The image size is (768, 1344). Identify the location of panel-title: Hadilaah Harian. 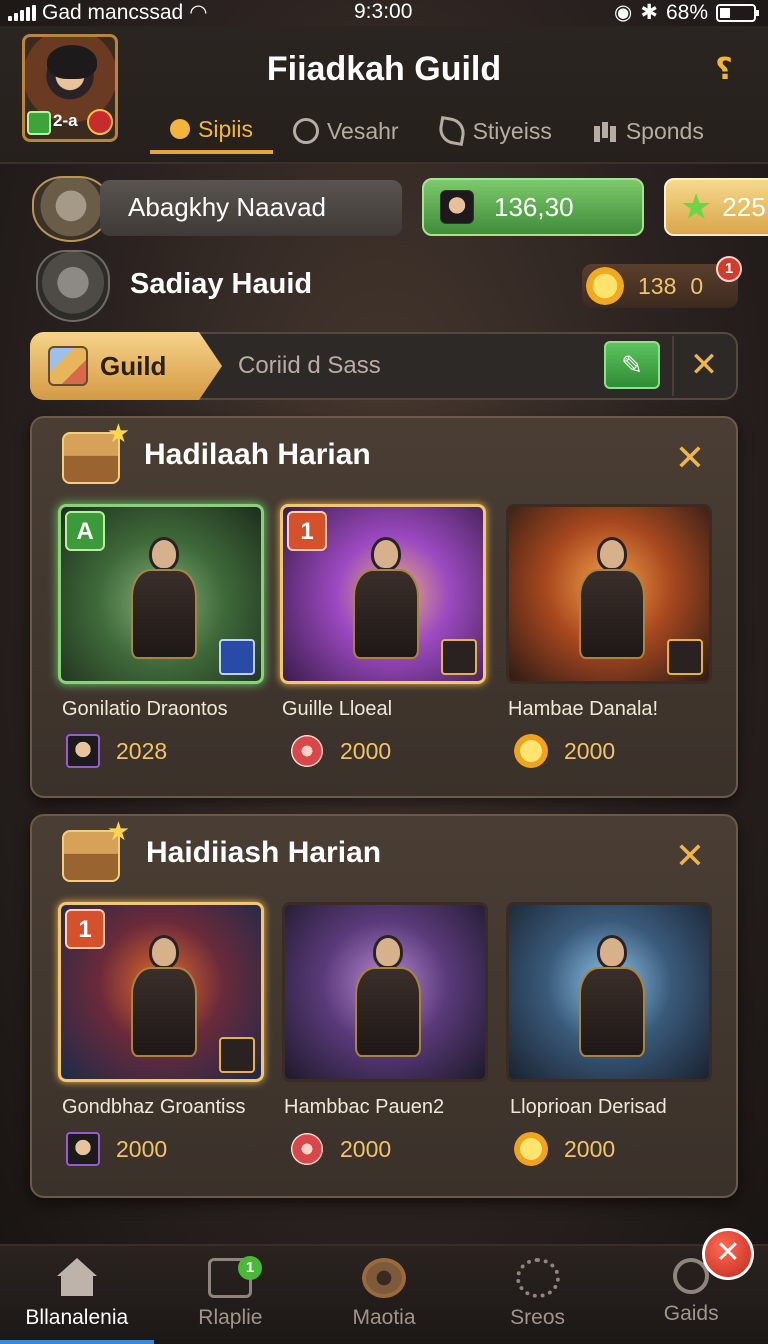
(257, 454).